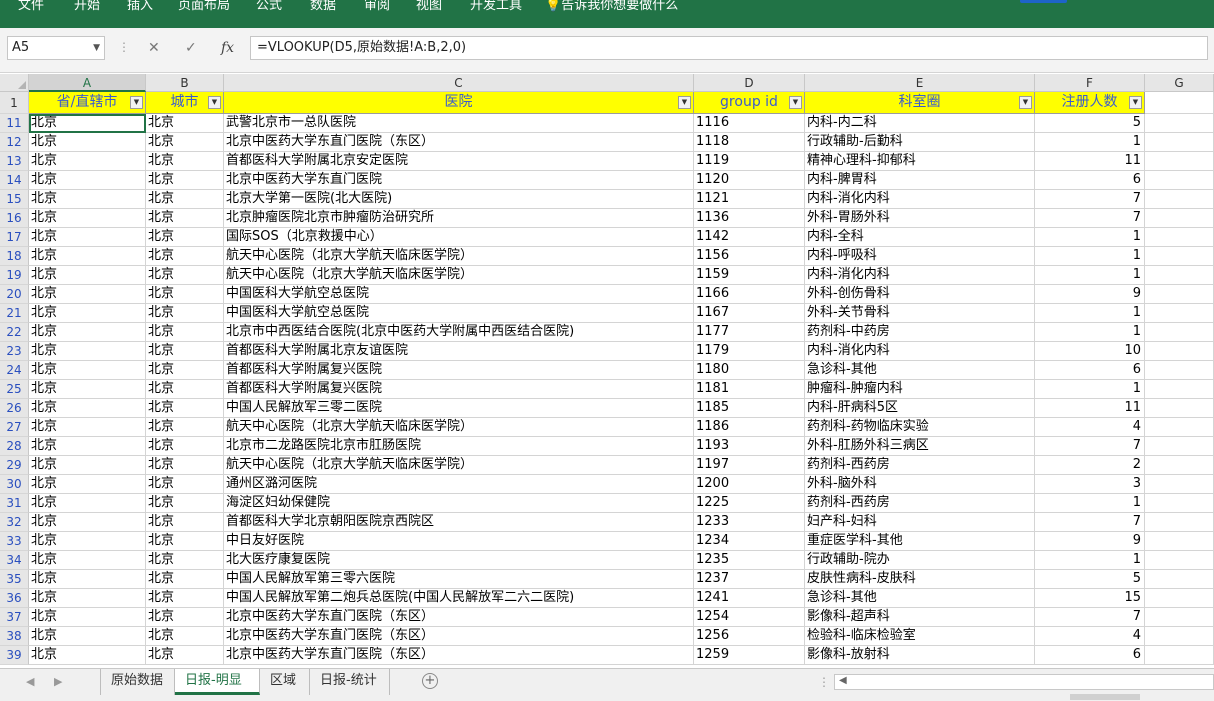 This screenshot has height=701, width=1214. What do you see at coordinates (920, 161) in the screenshot?
I see `cell-department: 精神心理科-抑郁科` at bounding box center [920, 161].